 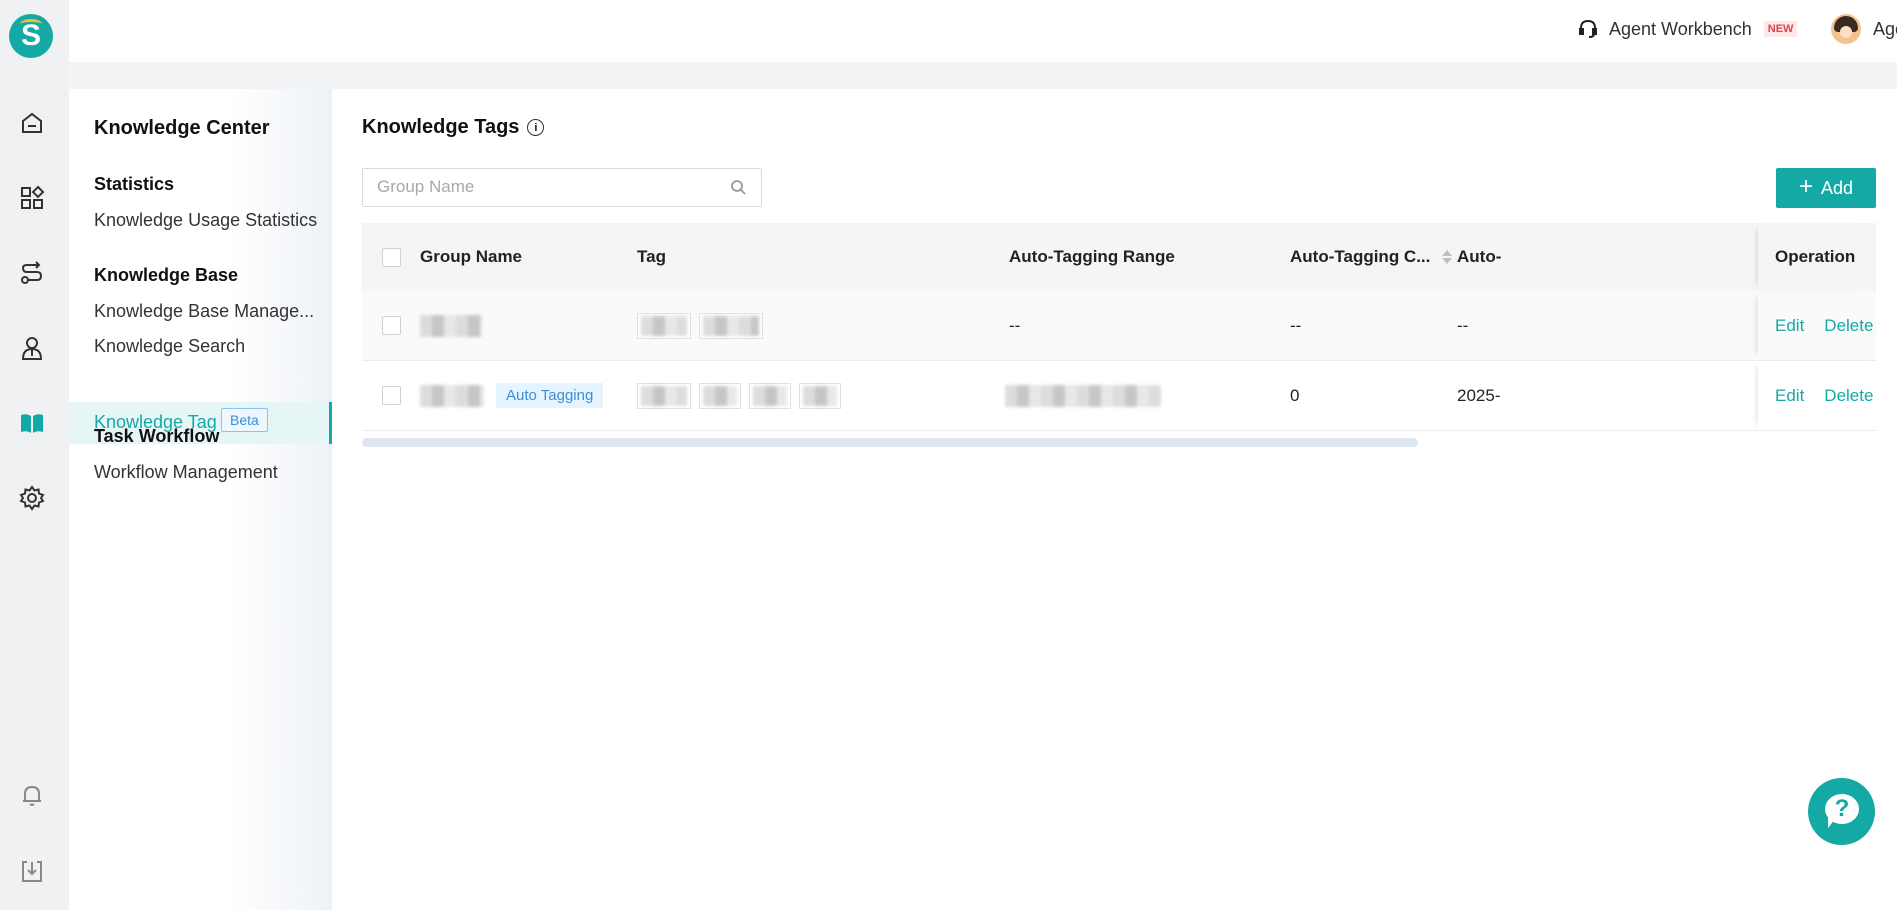 I want to click on user-name: Agent, so click(x=1885, y=28).